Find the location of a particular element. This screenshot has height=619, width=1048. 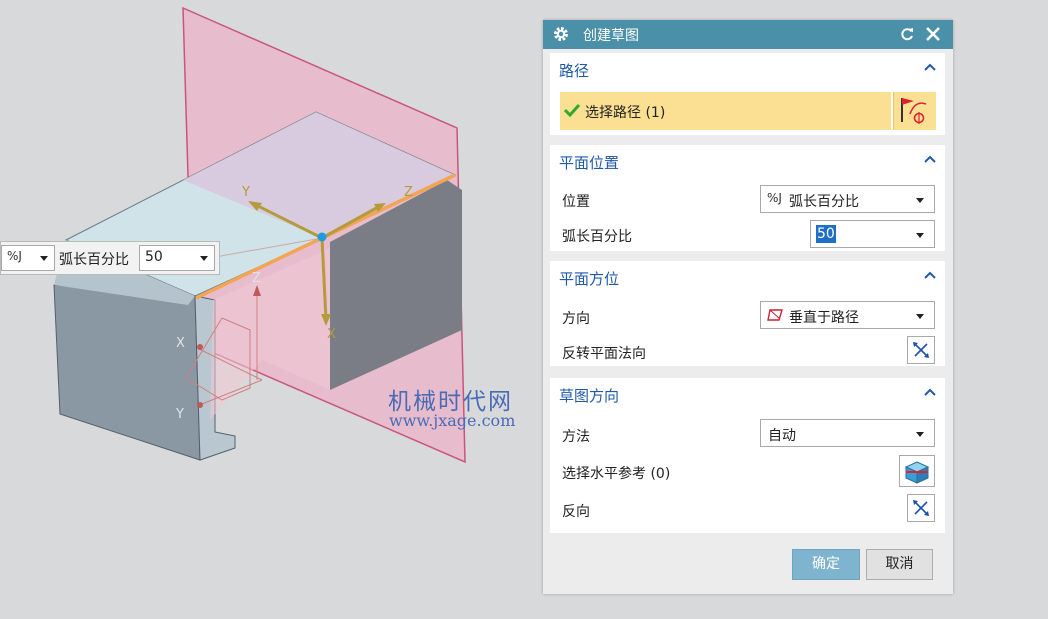

select-horizontal-ref-button is located at coordinates (917, 471).